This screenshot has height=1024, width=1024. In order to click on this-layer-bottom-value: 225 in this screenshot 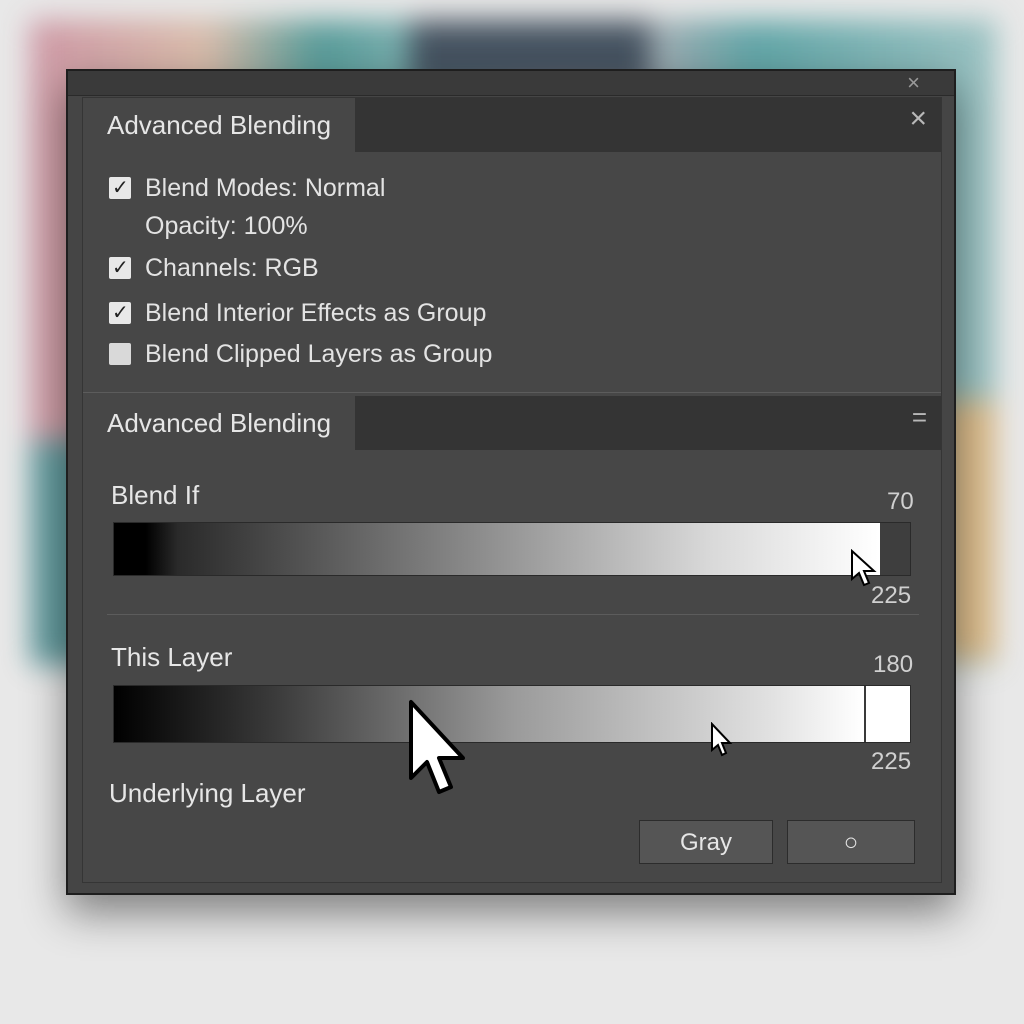, I will do `click(891, 761)`.